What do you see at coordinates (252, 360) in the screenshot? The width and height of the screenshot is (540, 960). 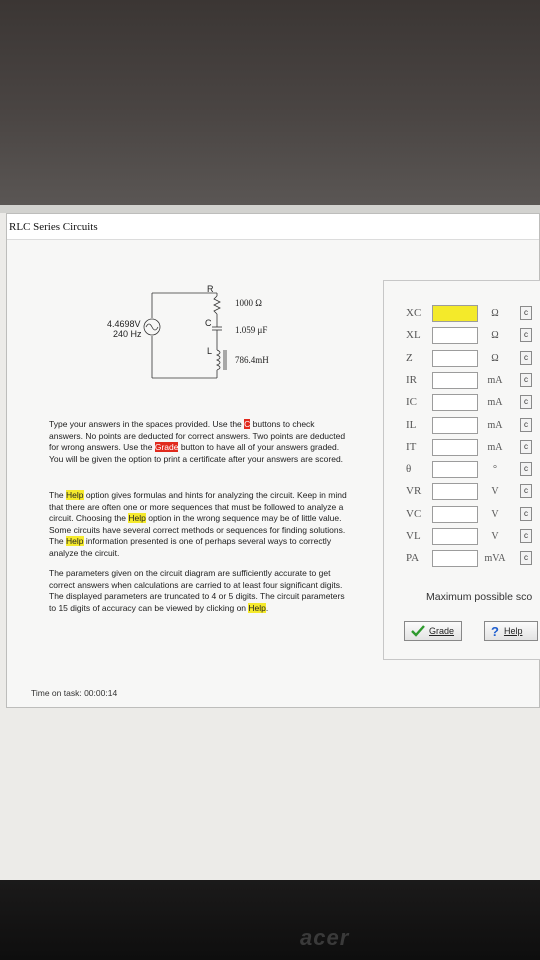 I see `inductance-value: 786.4mH` at bounding box center [252, 360].